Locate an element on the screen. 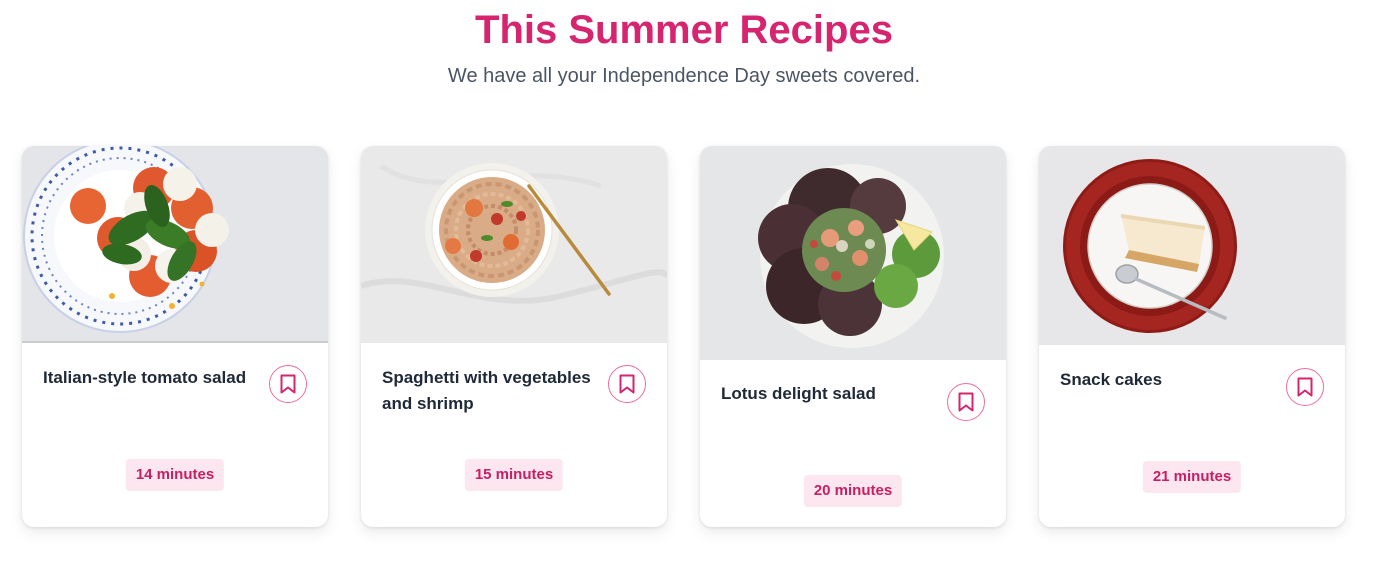 This screenshot has height=573, width=1376. duration-badge: 15 minutes is located at coordinates (514, 475).